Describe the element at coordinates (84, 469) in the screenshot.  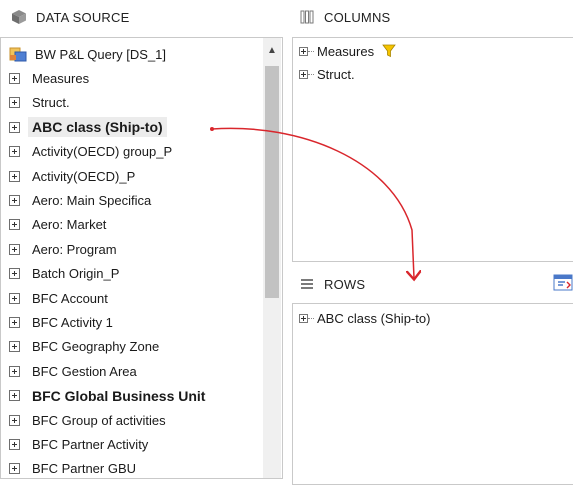
I see `data-source-item-label: BFC Partner GBU` at that location.